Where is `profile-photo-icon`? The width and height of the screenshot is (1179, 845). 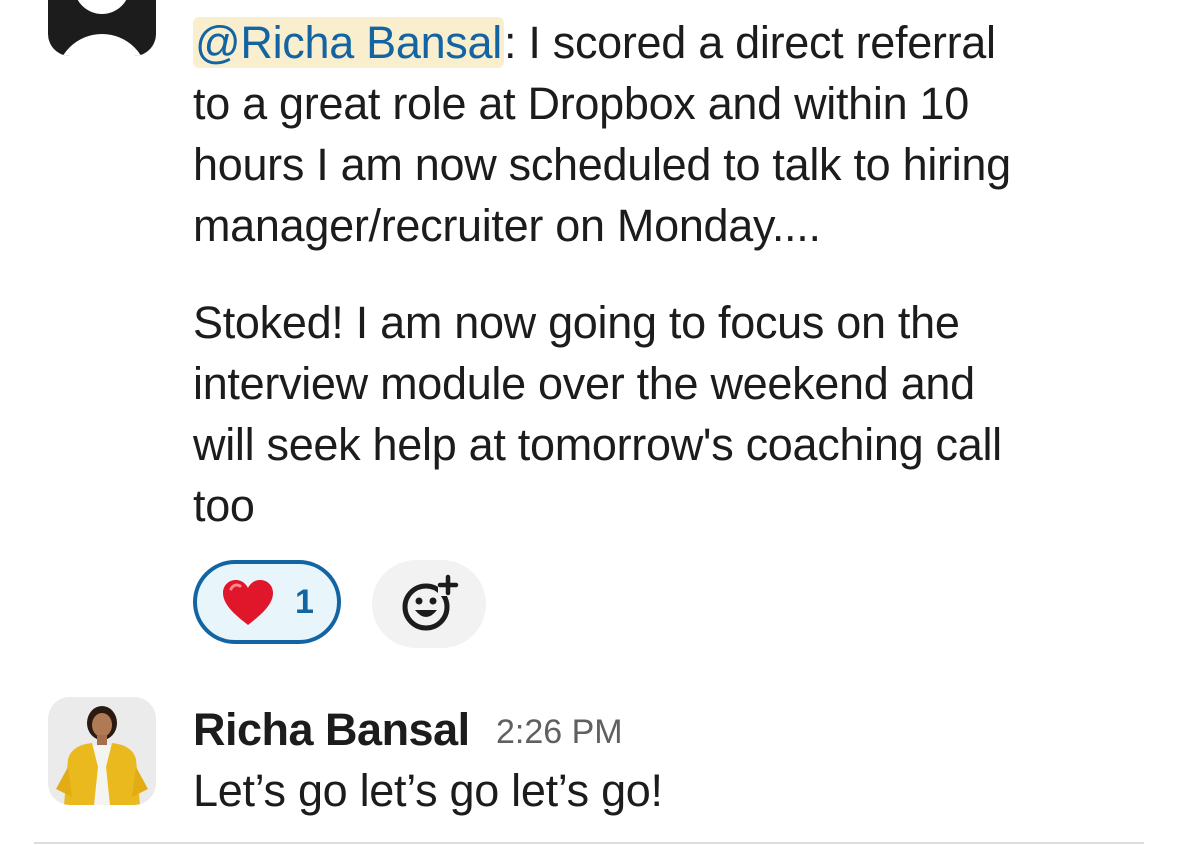
profile-photo-icon is located at coordinates (102, 751).